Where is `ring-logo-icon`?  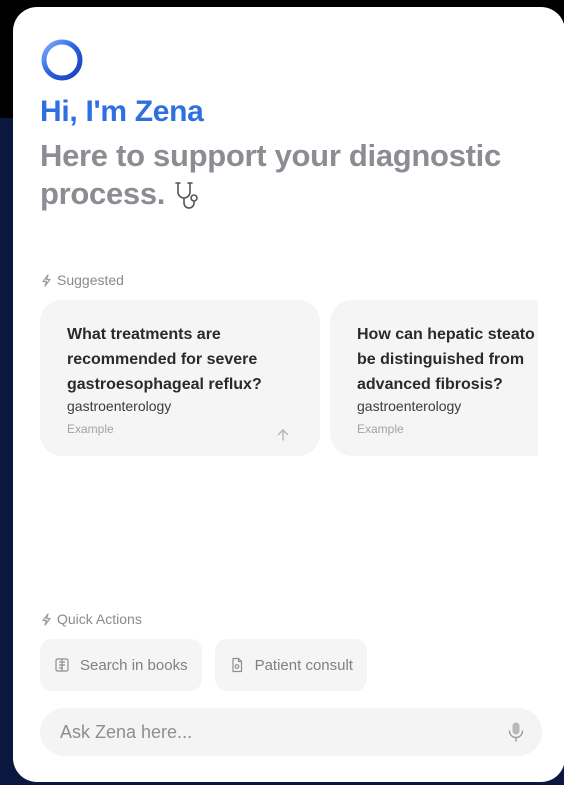 ring-logo-icon is located at coordinates (62, 60).